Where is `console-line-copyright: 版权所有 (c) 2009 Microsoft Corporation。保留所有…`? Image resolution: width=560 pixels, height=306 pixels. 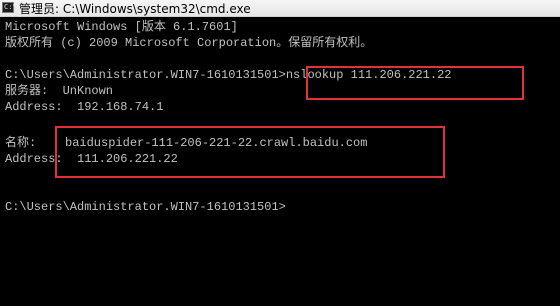
console-line-copyright: 版权所有 (c) 2009 Microsoft Corporation。保留所有… is located at coordinates (189, 43).